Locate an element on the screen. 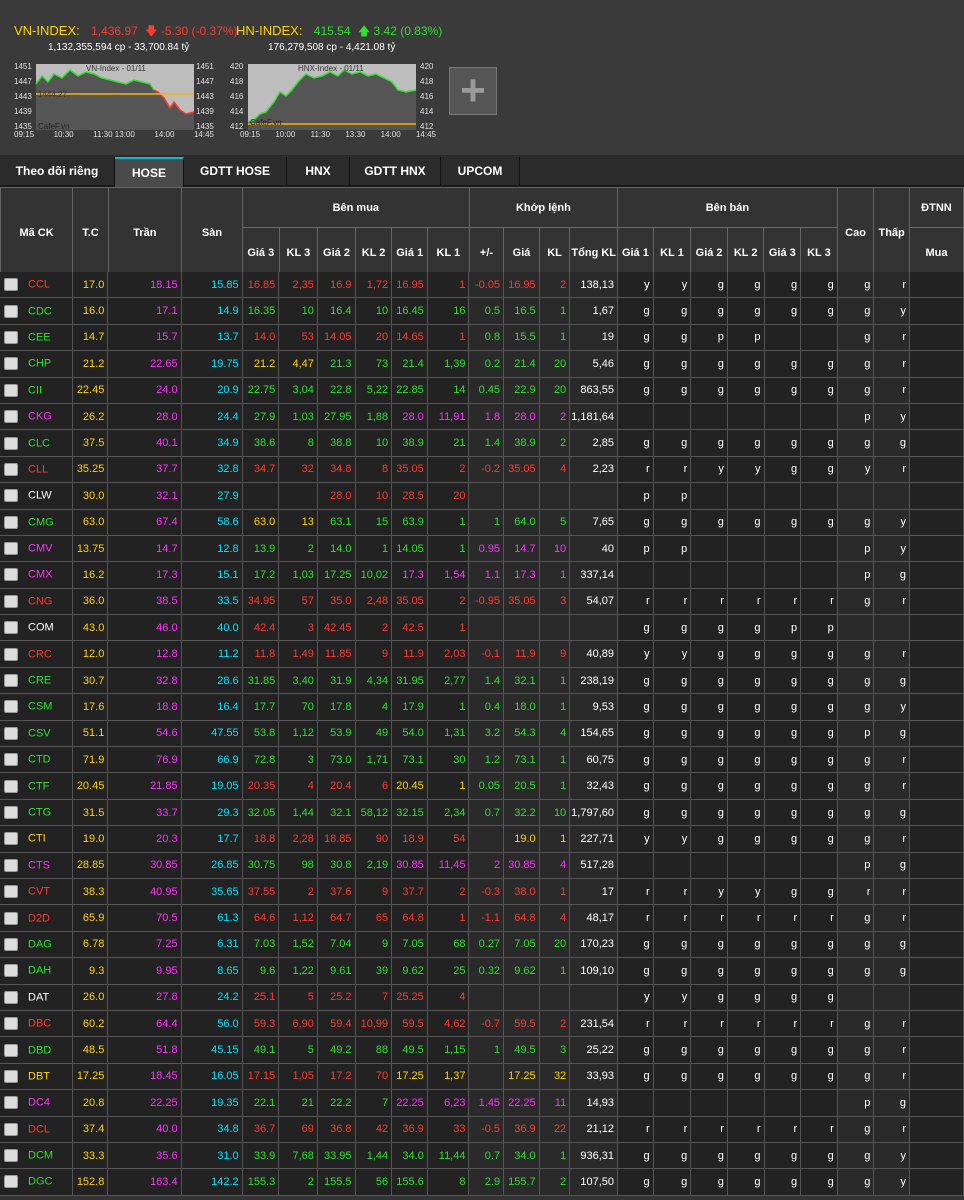 The width and height of the screenshot is (964, 1200). col-symbol: Mã CK is located at coordinates (37, 232).